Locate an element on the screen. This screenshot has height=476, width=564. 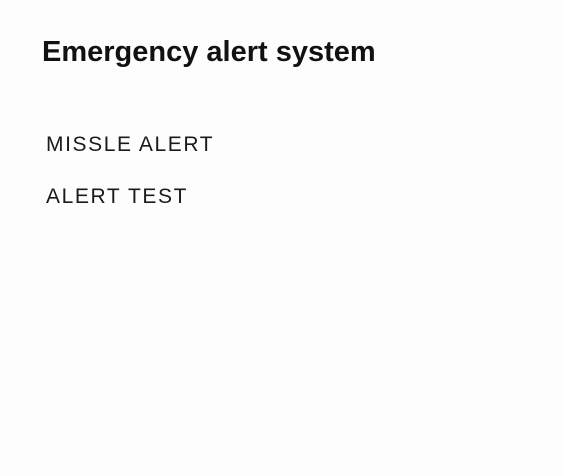
alert-options-list: MISSLE ALERT ALERT TEST is located at coordinates (130, 182).